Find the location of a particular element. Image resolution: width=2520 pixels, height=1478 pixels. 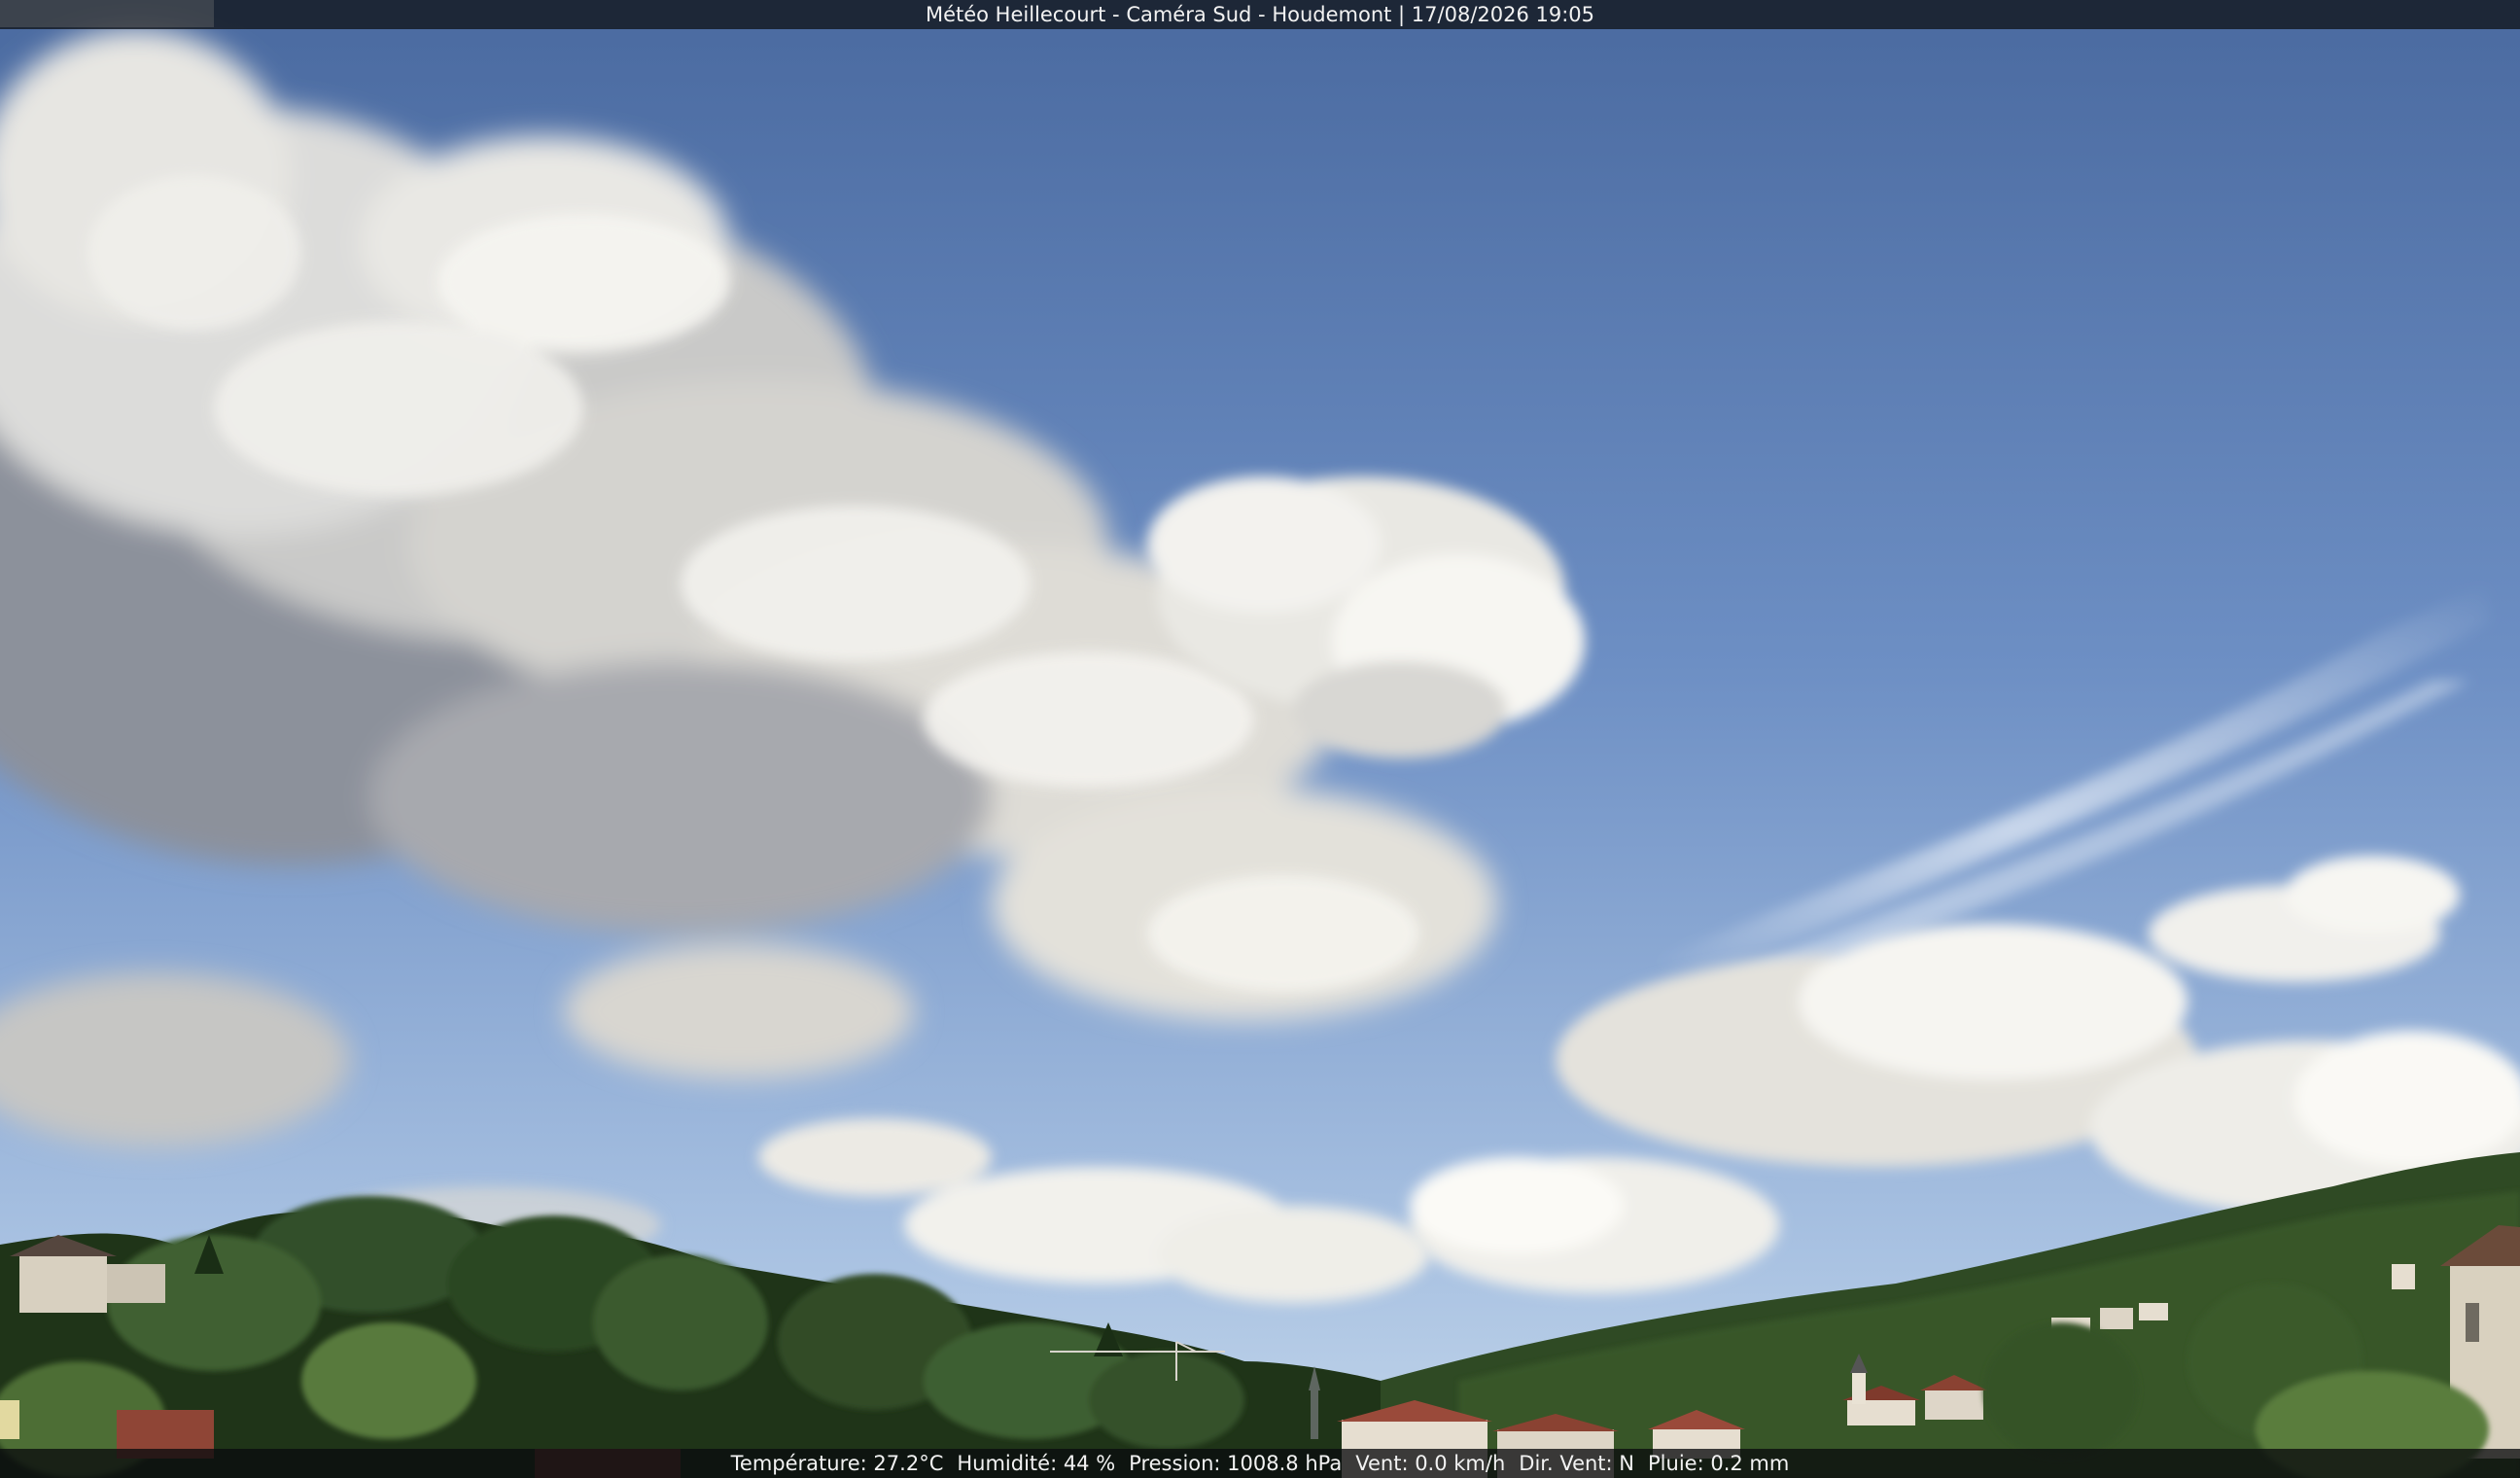

temperature-reading: Température: 27.2°C is located at coordinates (837, 1463).